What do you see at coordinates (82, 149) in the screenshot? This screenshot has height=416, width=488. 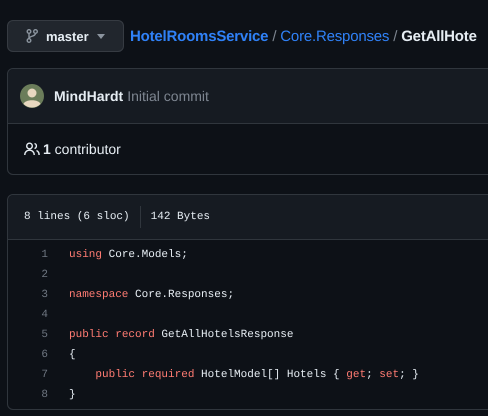 I see `contributors-link: 1 contributor` at bounding box center [82, 149].